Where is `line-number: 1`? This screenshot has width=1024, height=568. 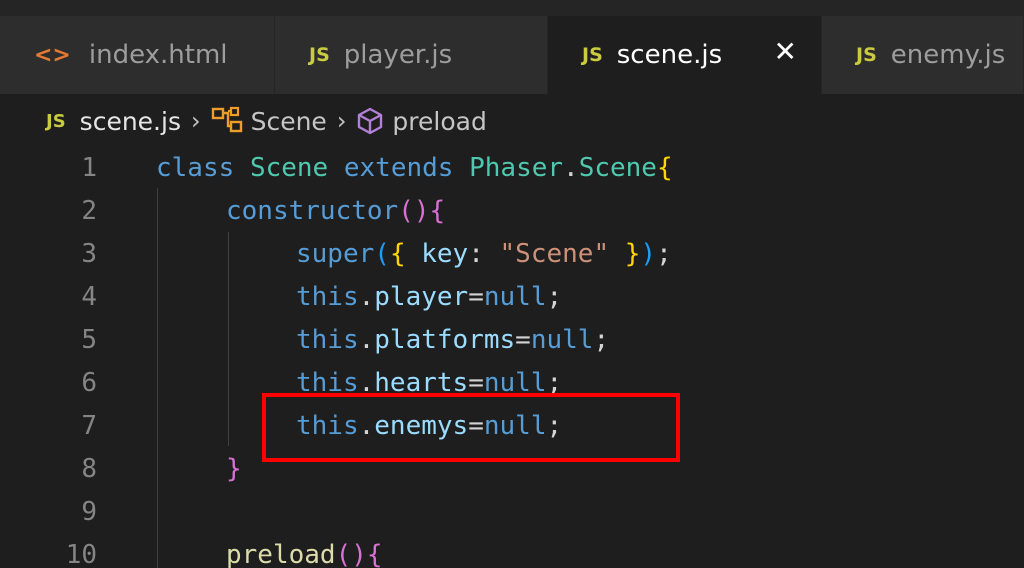 line-number: 1 is located at coordinates (89, 167).